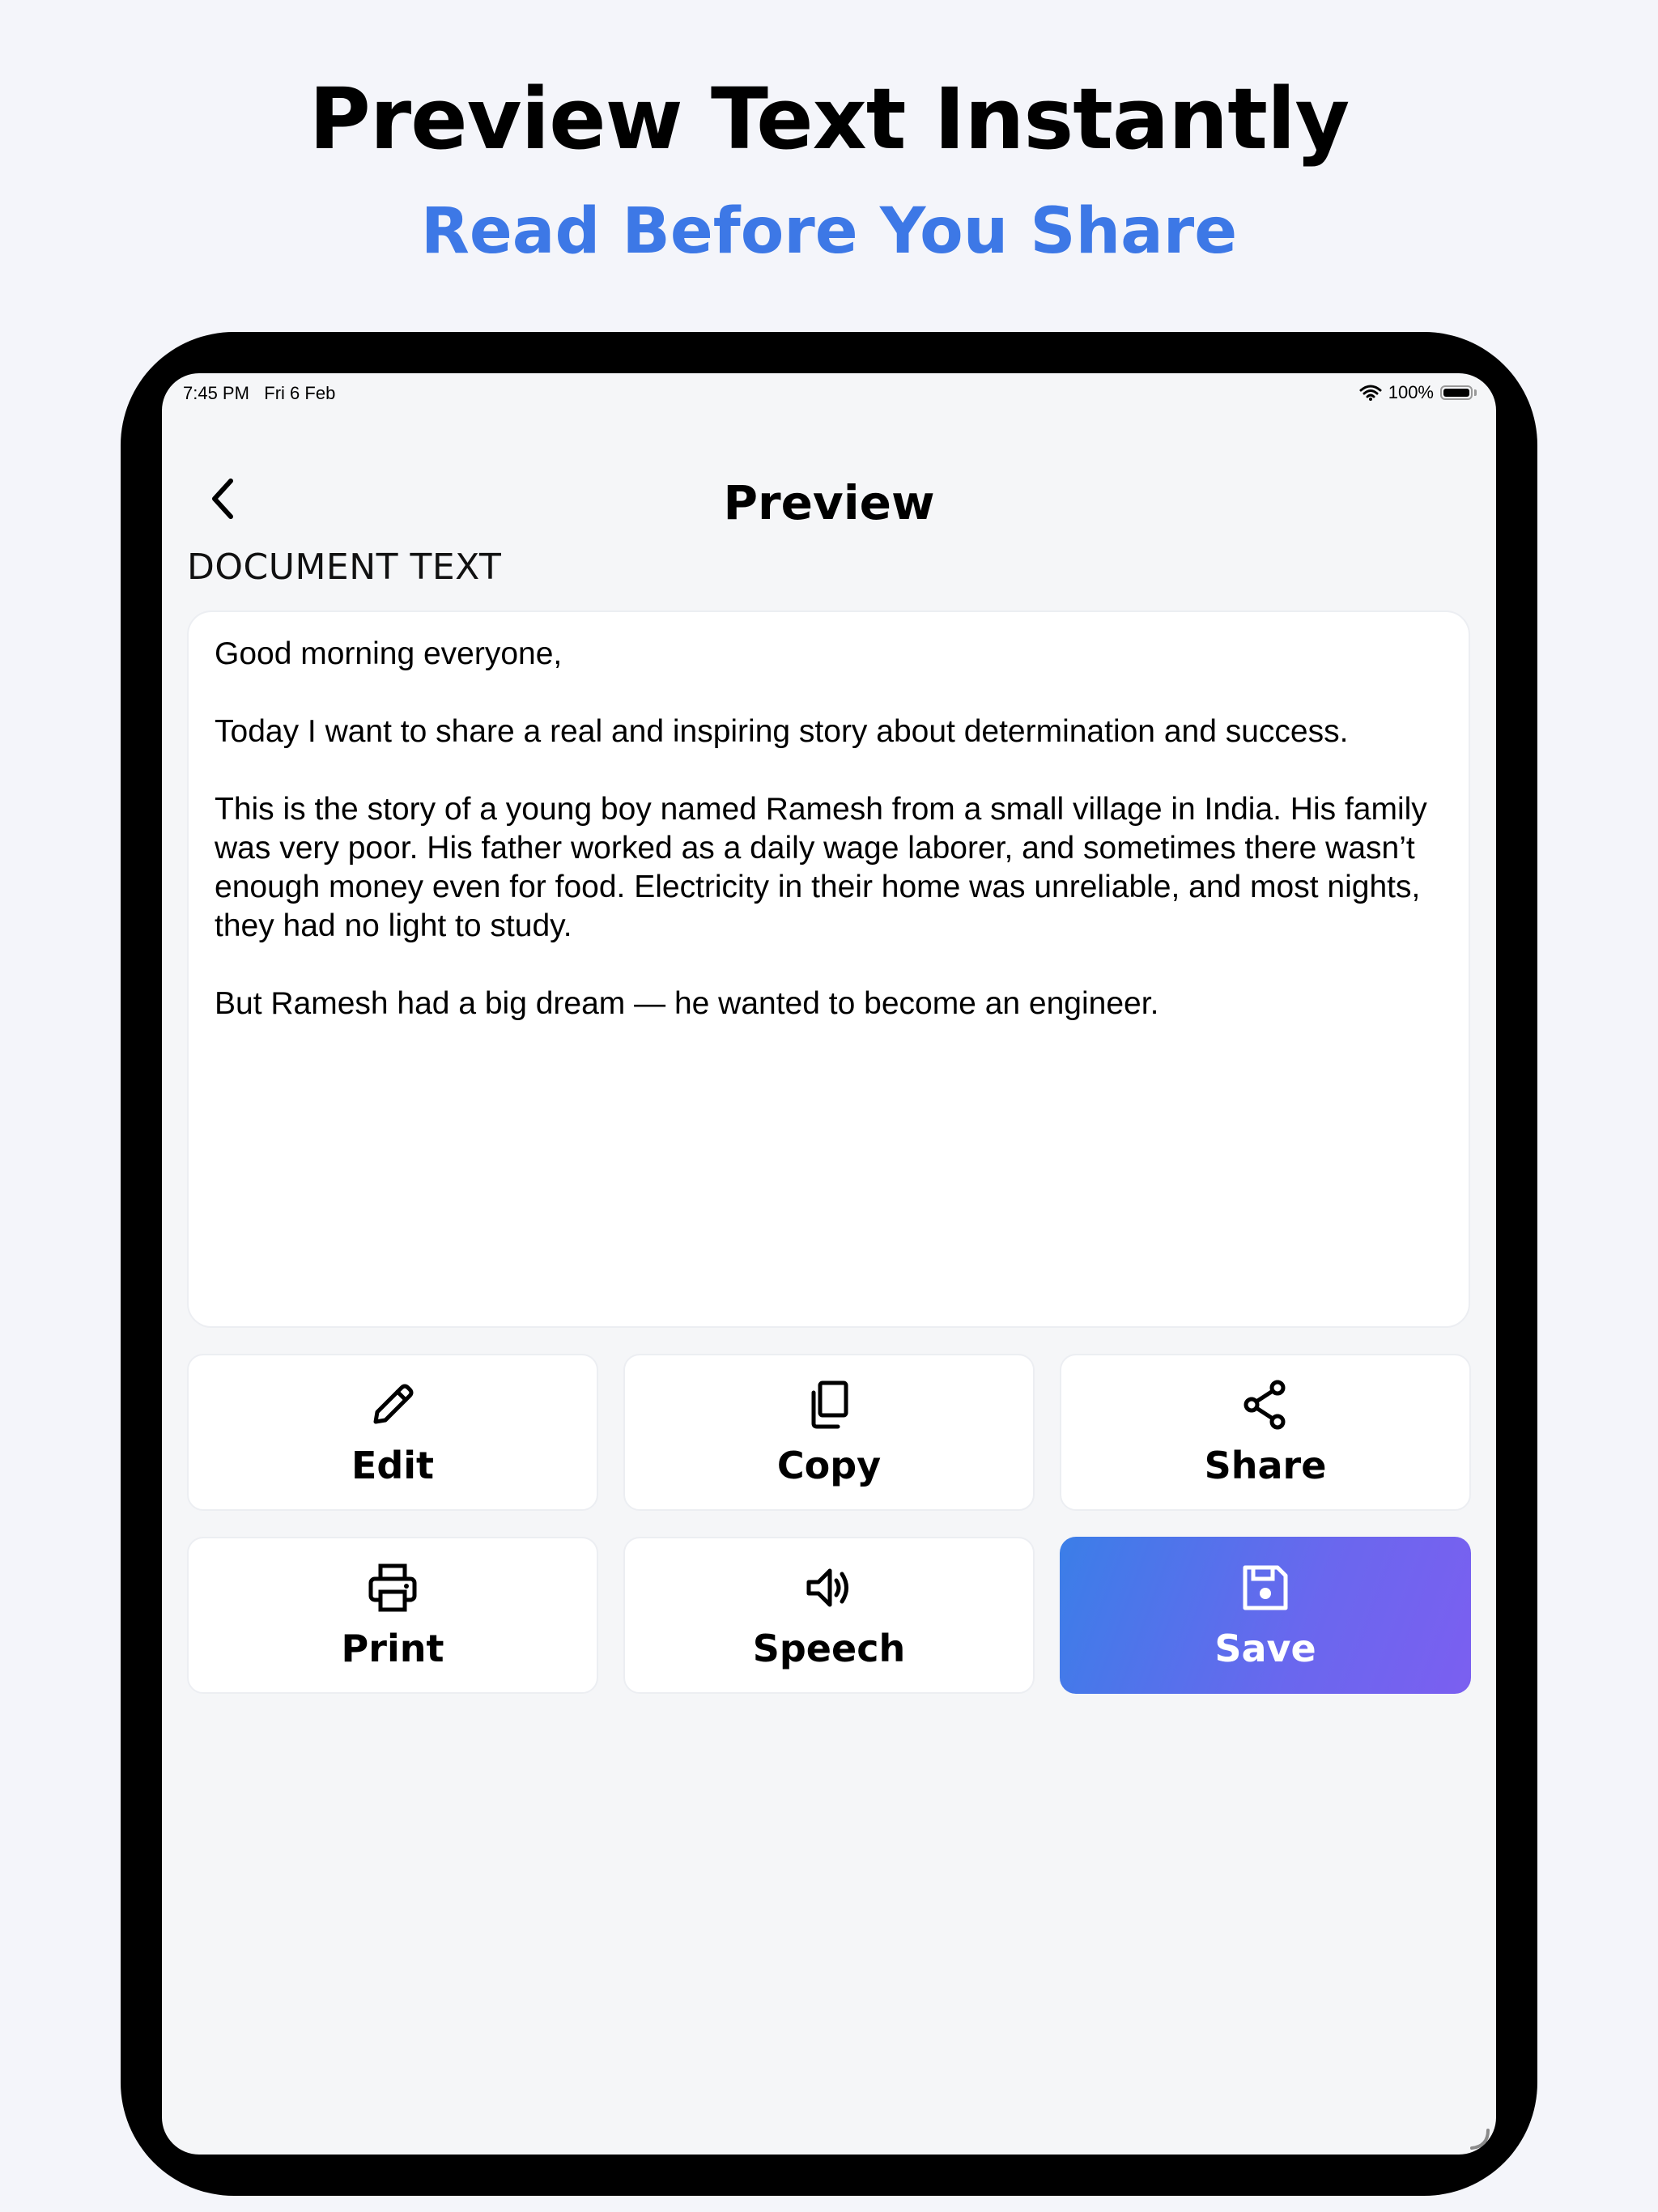 The height and width of the screenshot is (2212, 1658). Describe the element at coordinates (1265, 1616) in the screenshot. I see `save-button: Save` at that location.